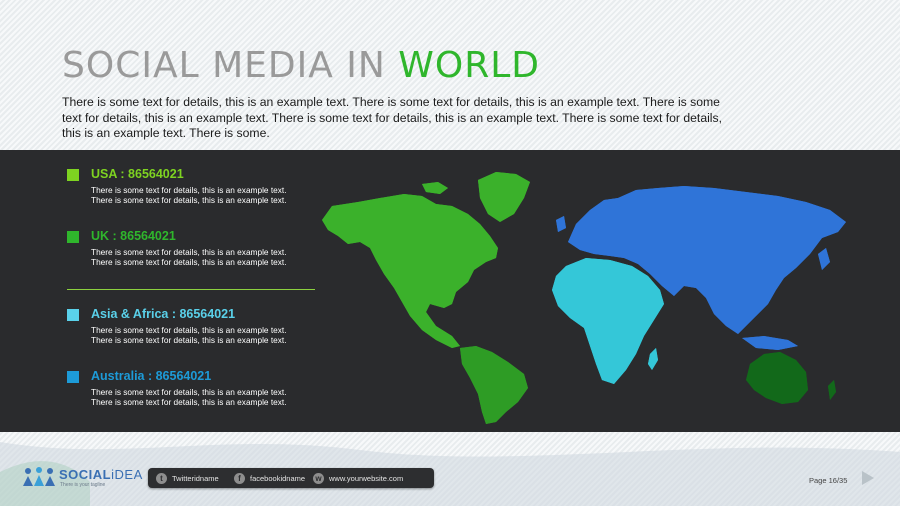 This screenshot has width=900, height=506. What do you see at coordinates (366, 478) in the screenshot?
I see `website-url: www.yourwebsite.com` at bounding box center [366, 478].